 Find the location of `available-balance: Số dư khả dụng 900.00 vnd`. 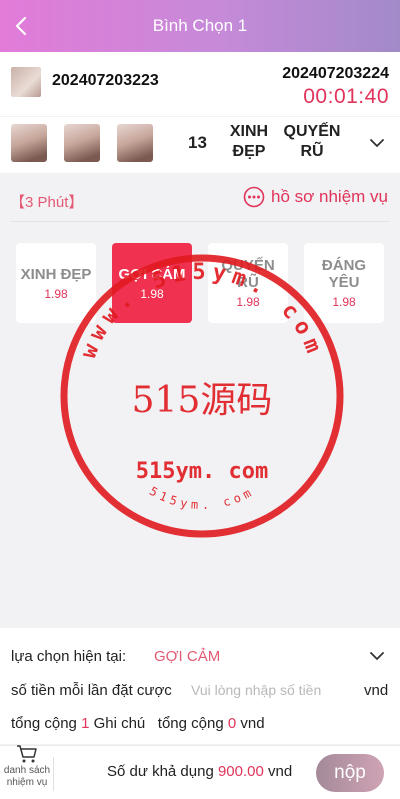

available-balance: Số dư khả dụng 900.00 vnd is located at coordinates (199, 771).